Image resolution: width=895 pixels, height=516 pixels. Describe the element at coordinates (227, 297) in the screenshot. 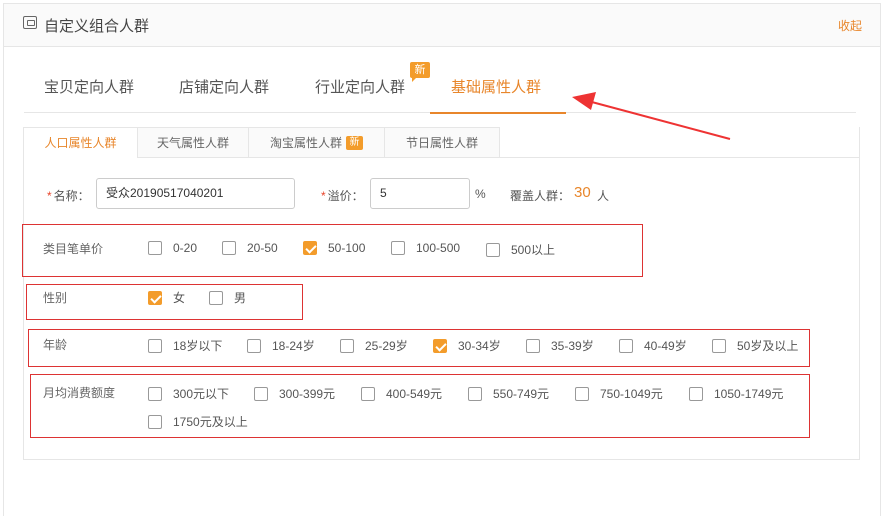

I see `option-checkbox: 男` at that location.